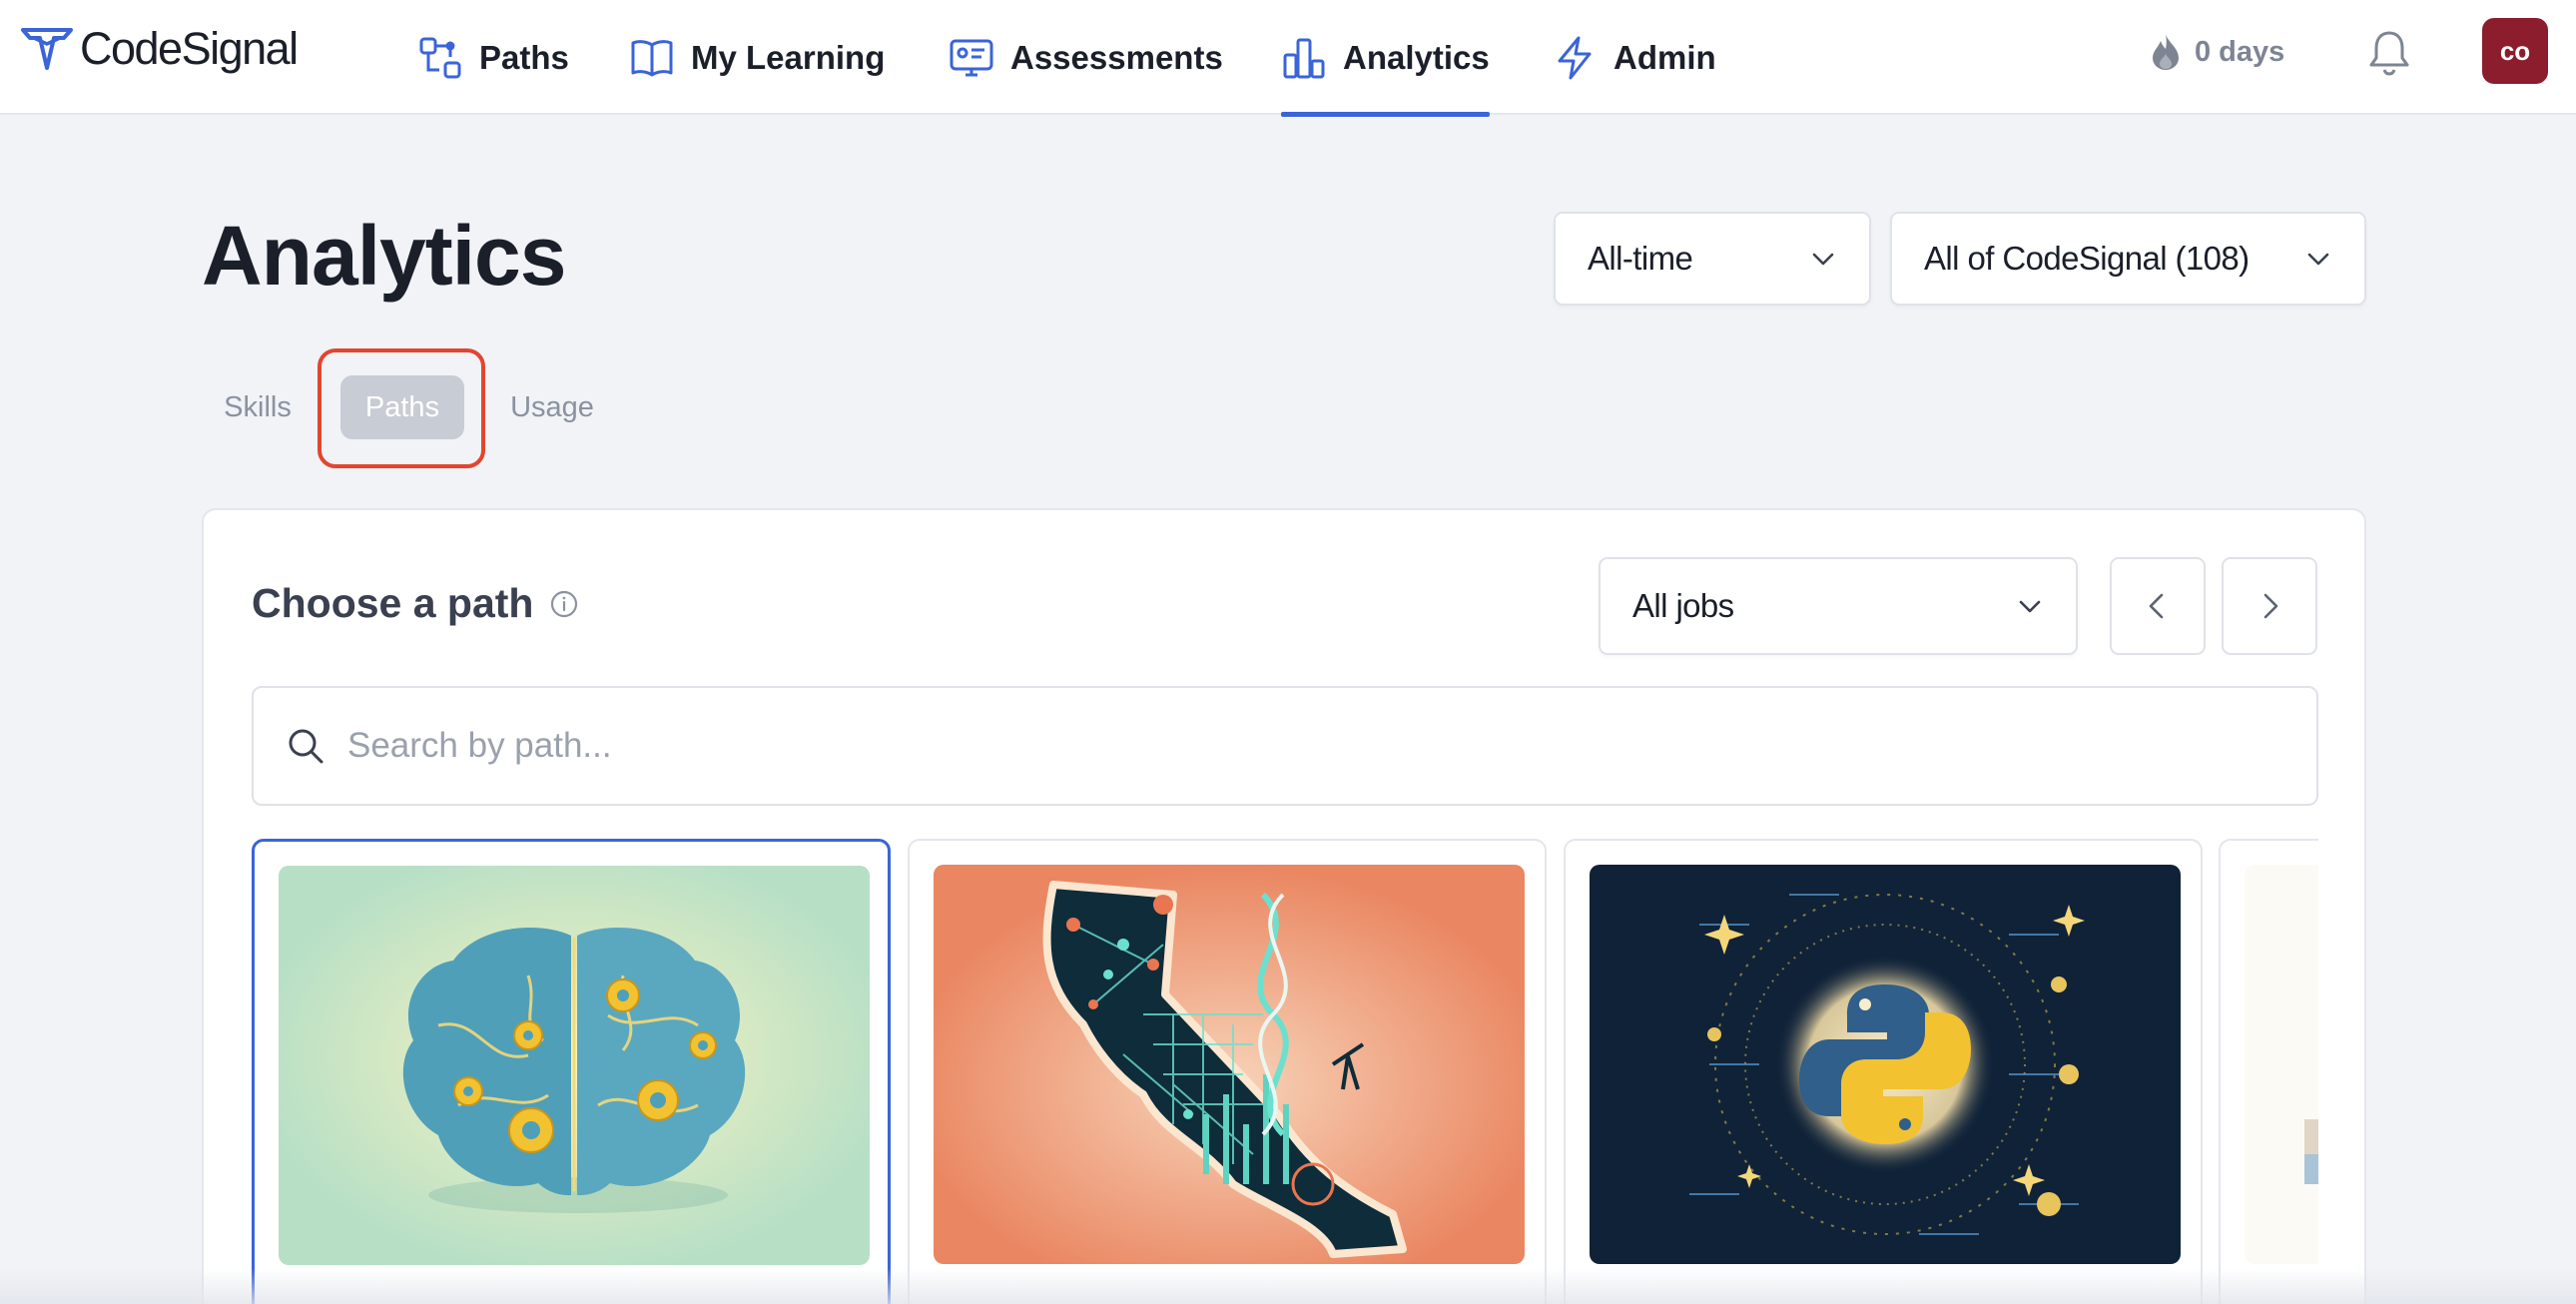 The height and width of the screenshot is (1304, 2576). I want to click on scope-dropdown: All of CodeSignal (108), so click(2128, 259).